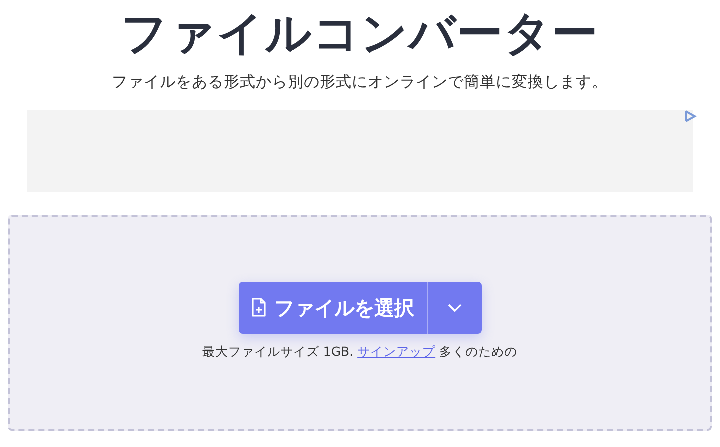 This screenshot has width=720, height=447. I want to click on file-size-note: 最大ファイルサイズ 1GB. サインアップ 多くのための, so click(360, 352).